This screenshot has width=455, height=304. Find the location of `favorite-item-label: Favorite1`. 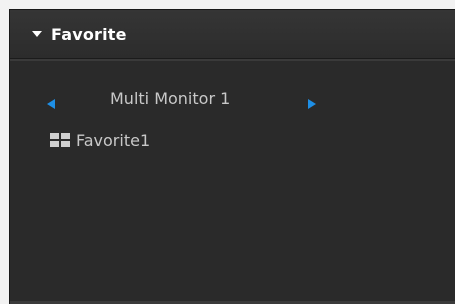

favorite-item-label: Favorite1 is located at coordinates (113, 140).